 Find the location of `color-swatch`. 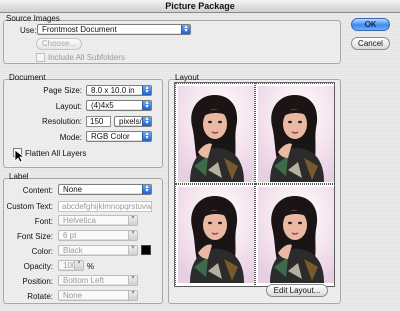

color-swatch is located at coordinates (146, 250).